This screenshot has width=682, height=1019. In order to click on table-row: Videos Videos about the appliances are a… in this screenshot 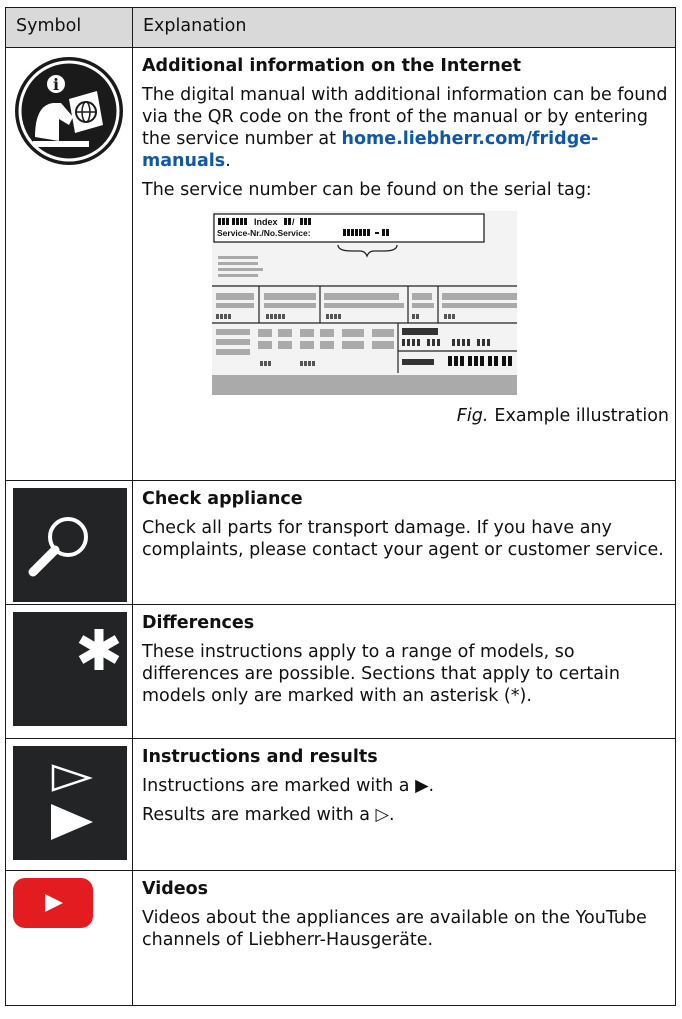, I will do `click(340, 938)`.